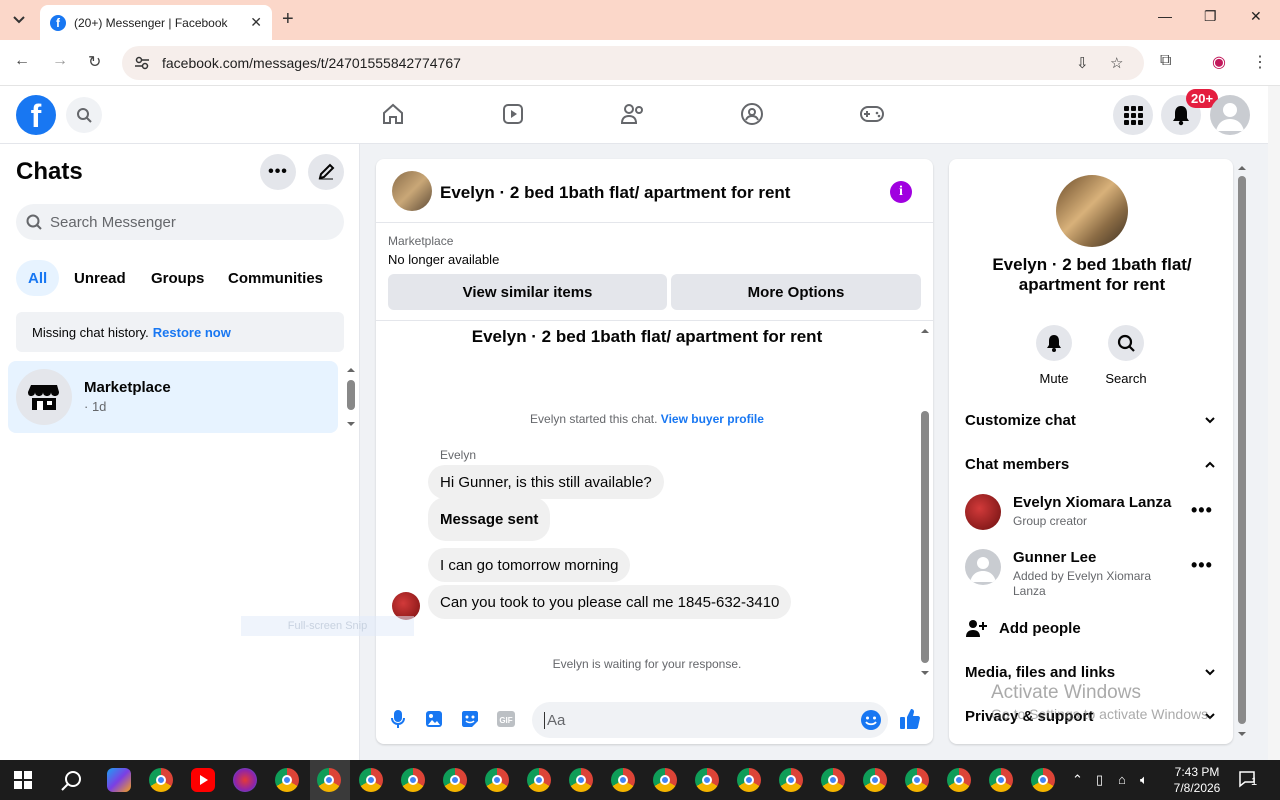 Image resolution: width=1280 pixels, height=800 pixels. Describe the element at coordinates (1054, 355) in the screenshot. I see `mute-button: Mute` at that location.